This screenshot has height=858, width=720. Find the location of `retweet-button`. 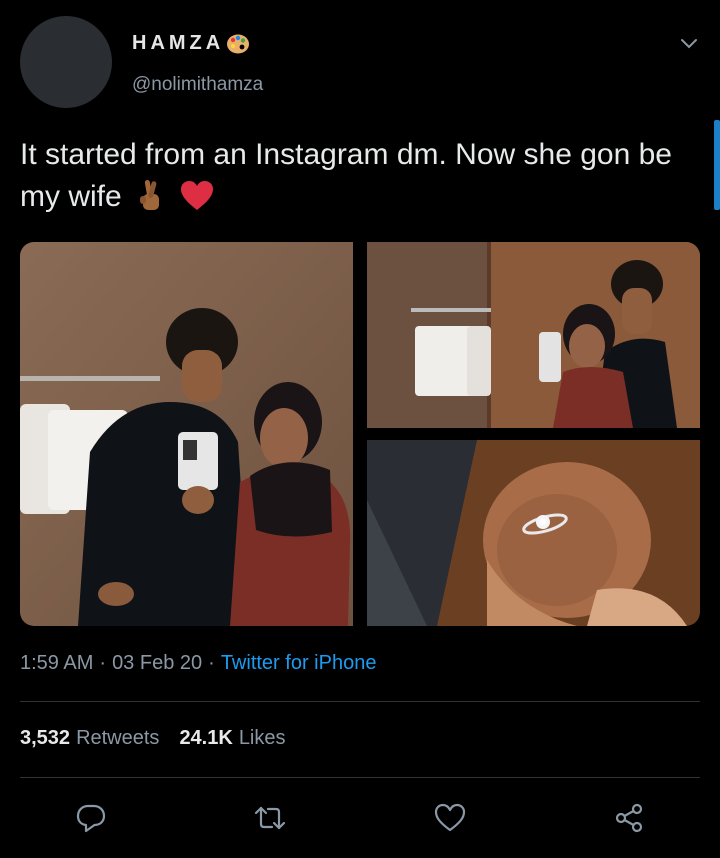

retweet-button is located at coordinates (270, 818).